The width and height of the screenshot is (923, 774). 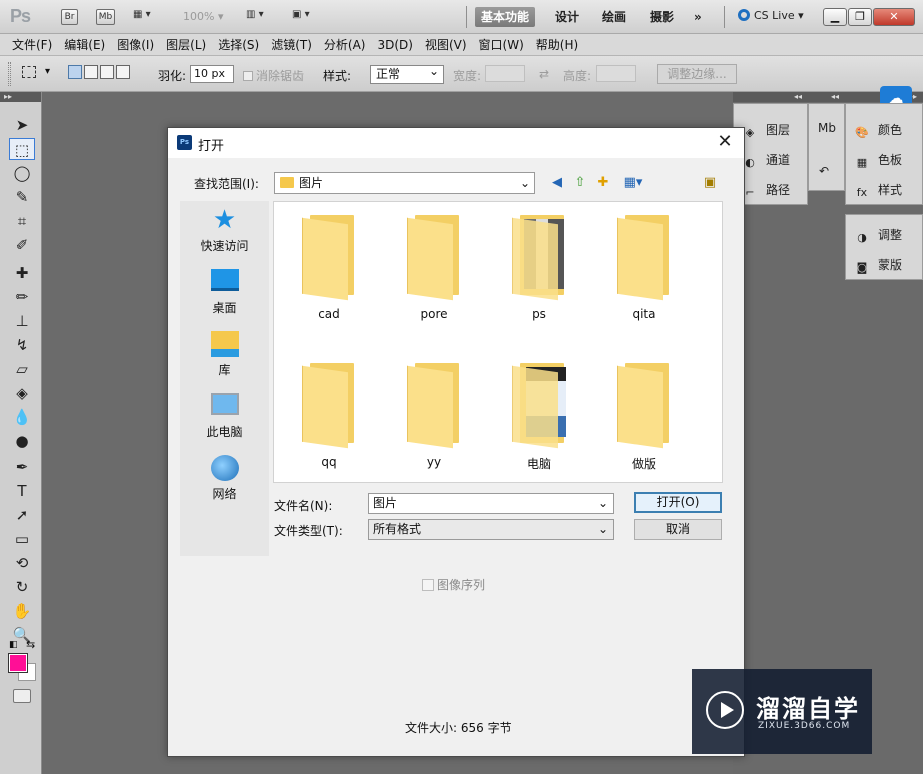 I want to click on height-input, so click(x=616, y=73).